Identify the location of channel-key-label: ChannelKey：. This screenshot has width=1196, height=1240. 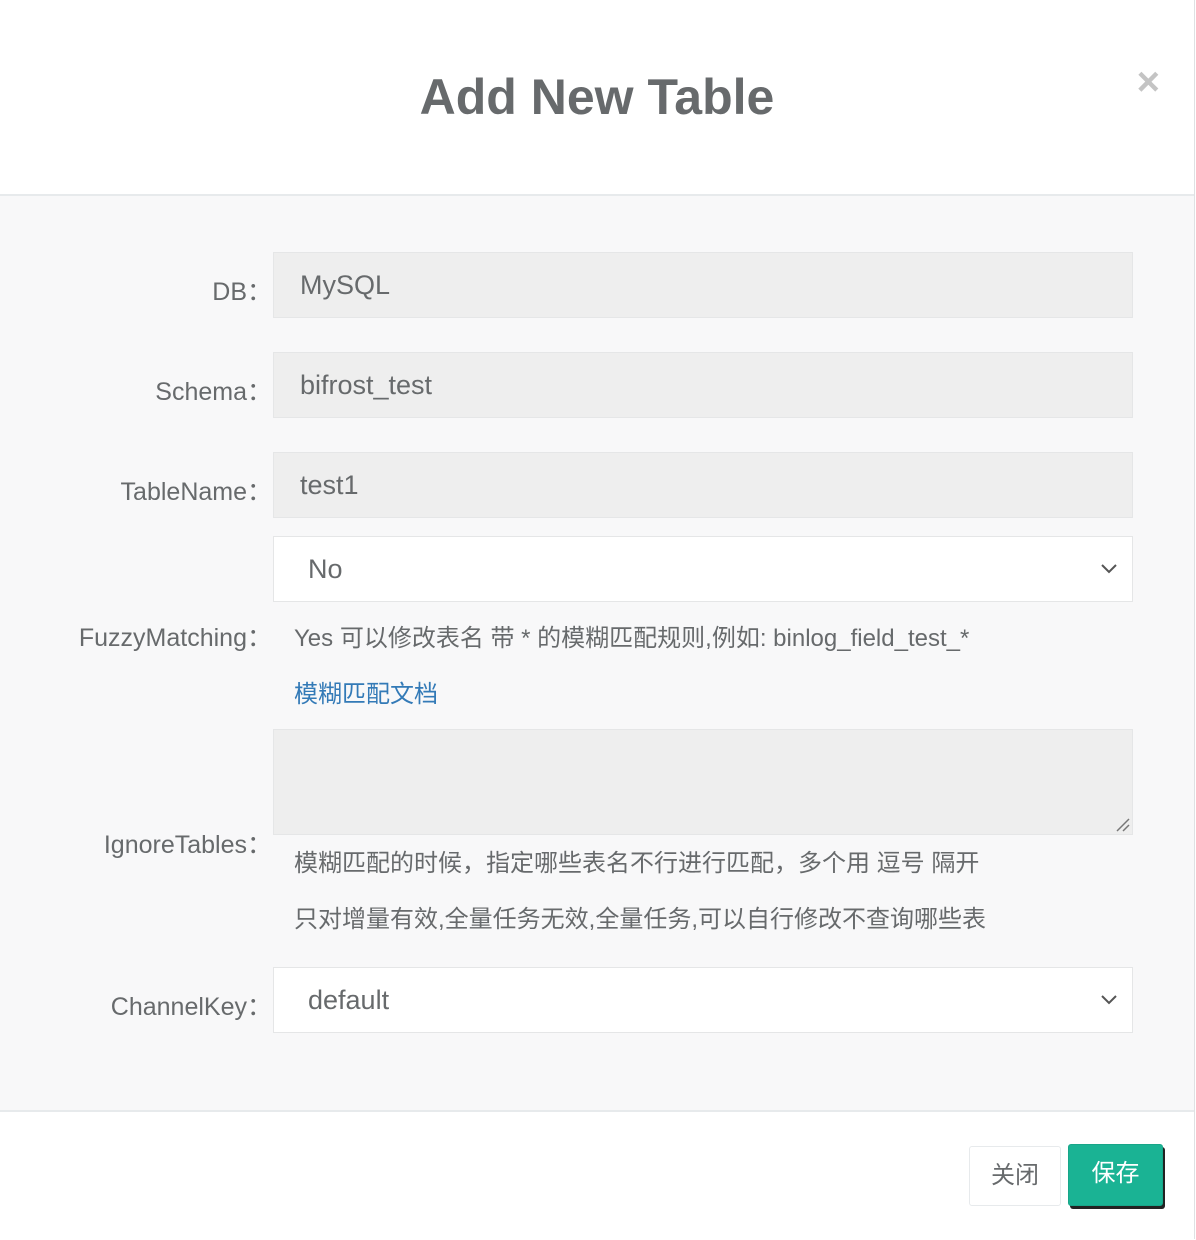
(191, 1007).